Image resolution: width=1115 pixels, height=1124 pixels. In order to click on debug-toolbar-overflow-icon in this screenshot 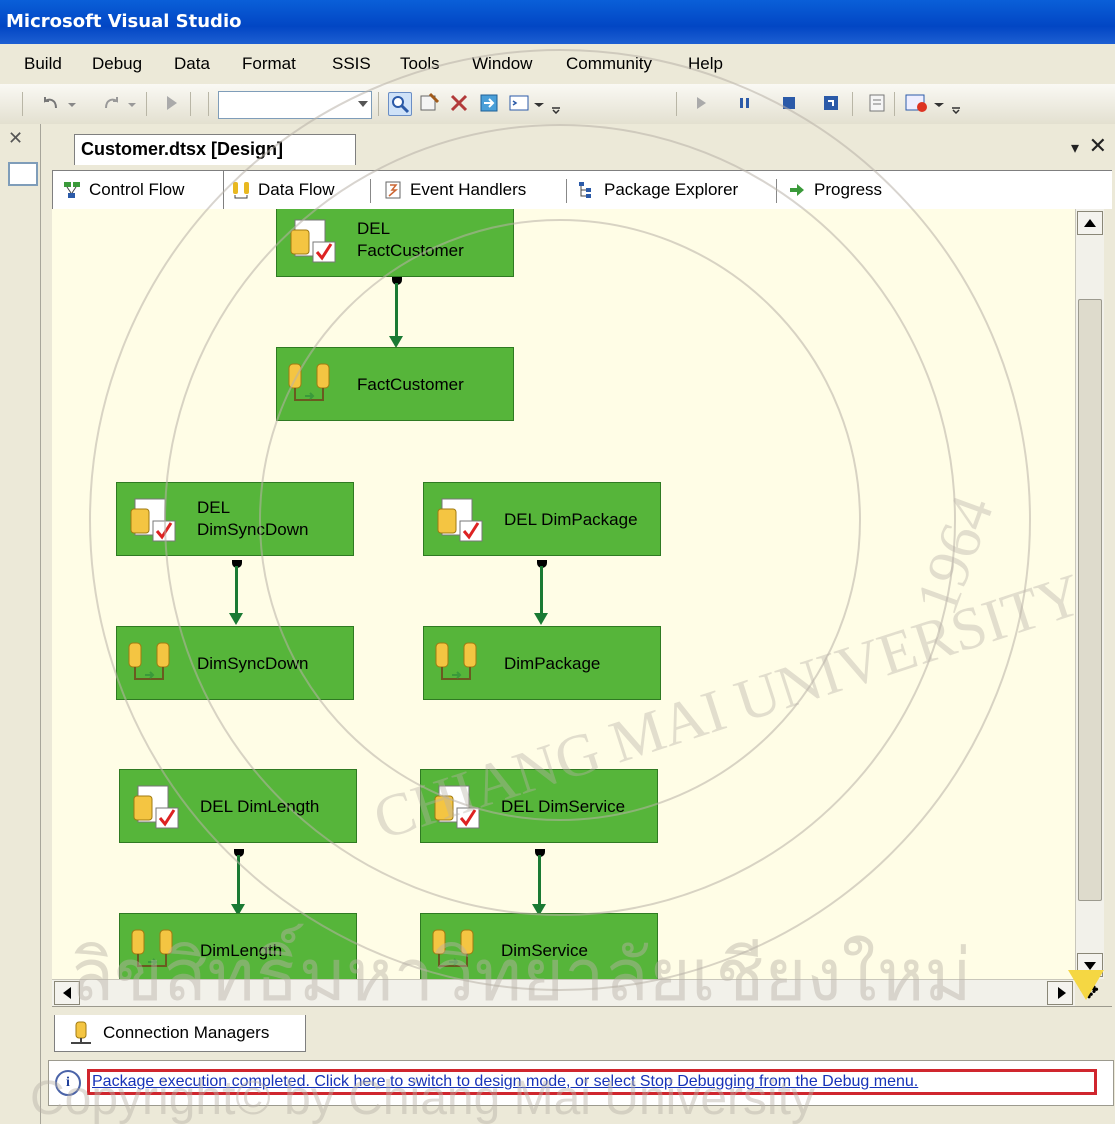, I will do `click(956, 103)`.